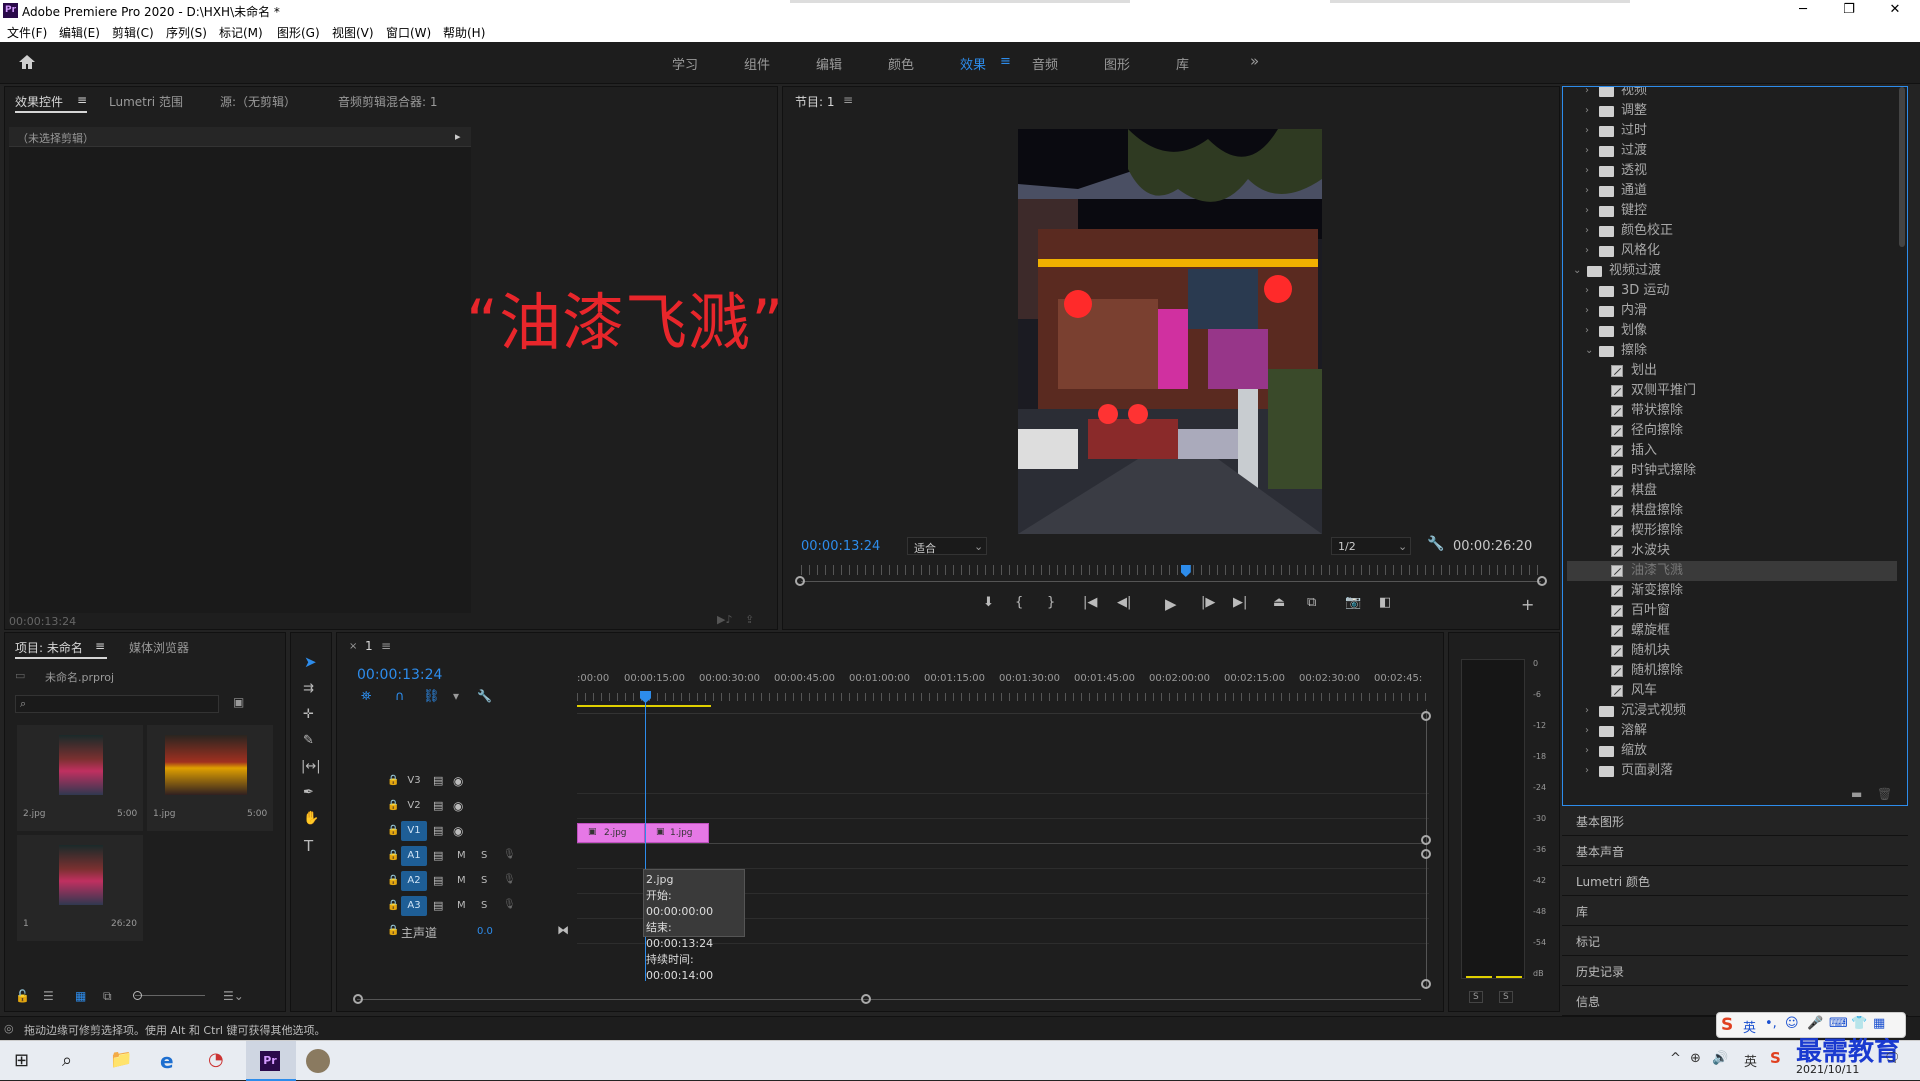  What do you see at coordinates (1542, 581) in the screenshot?
I see `scrubber-out-handle` at bounding box center [1542, 581].